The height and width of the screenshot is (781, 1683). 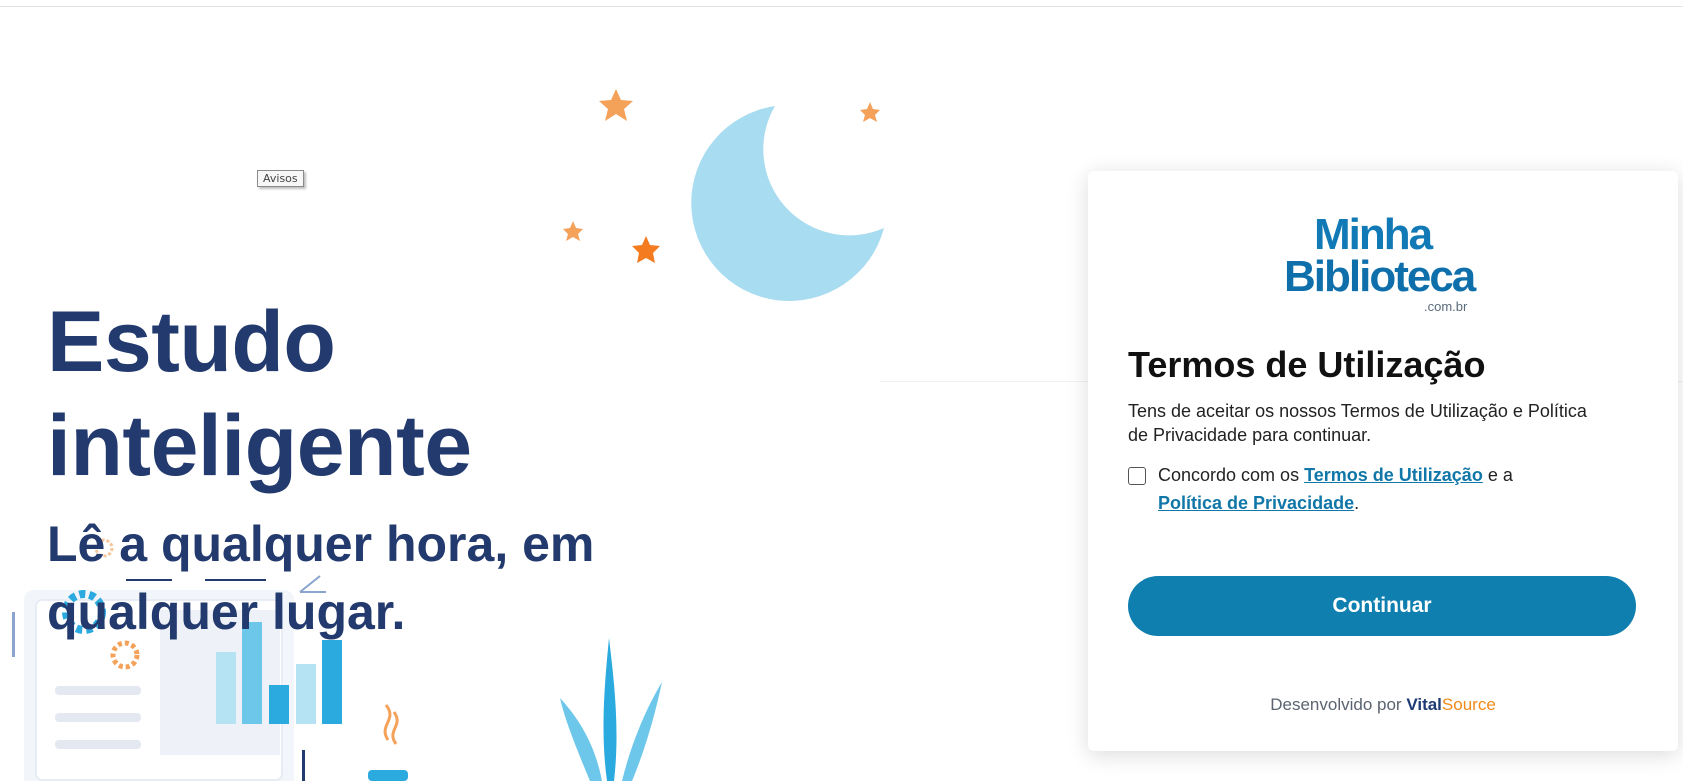 What do you see at coordinates (1256, 503) in the screenshot?
I see `privacy-link: Política de Privacidade` at bounding box center [1256, 503].